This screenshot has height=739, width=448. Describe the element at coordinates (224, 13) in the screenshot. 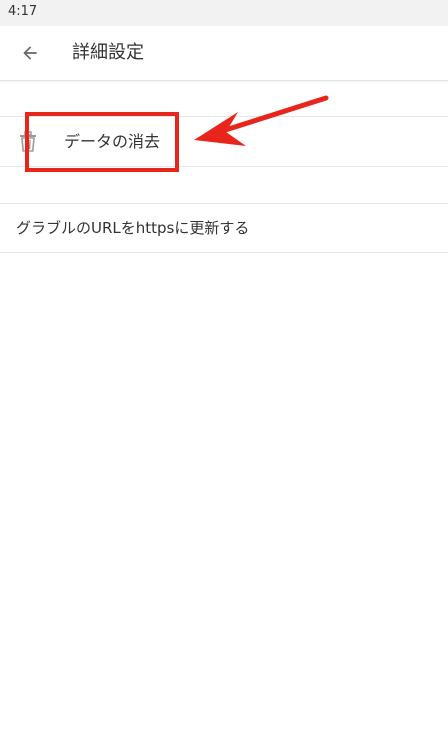

I see `status-bar: 4:17` at that location.